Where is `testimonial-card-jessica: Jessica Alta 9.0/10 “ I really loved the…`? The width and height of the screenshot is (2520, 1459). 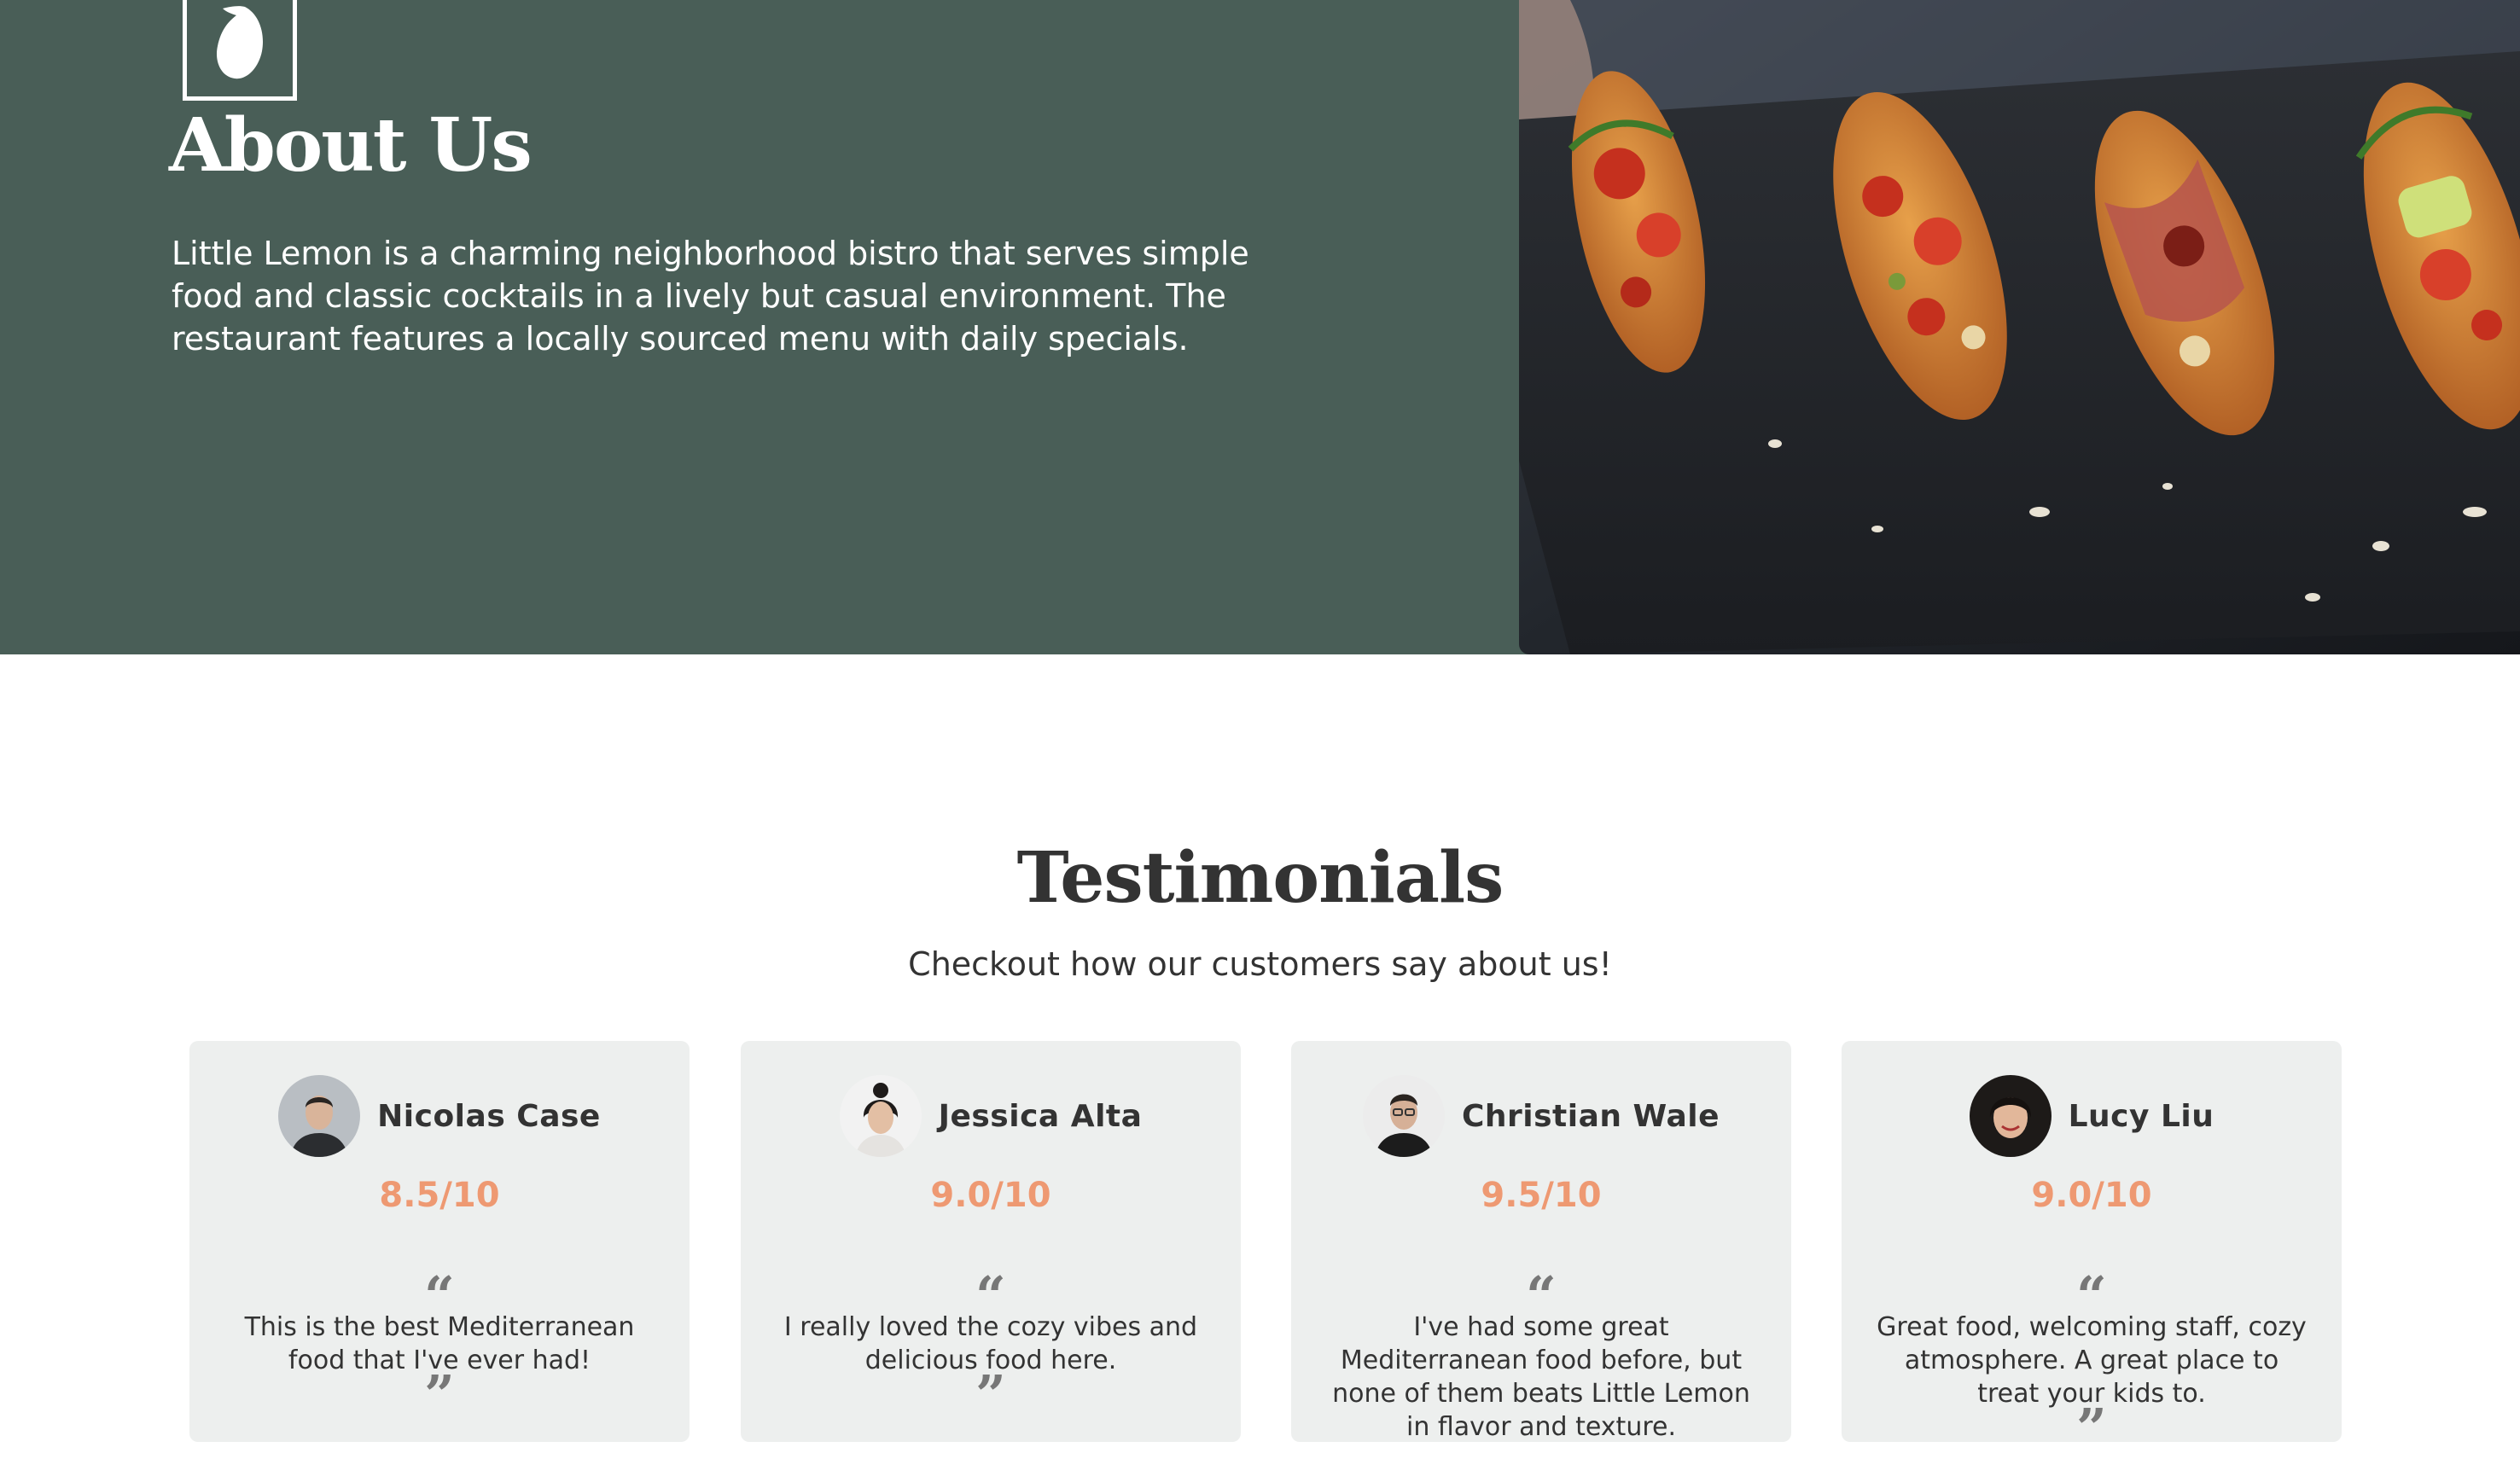
testimonial-card-jessica: Jessica Alta 9.0/10 “ I really loved the… is located at coordinates (991, 1241).